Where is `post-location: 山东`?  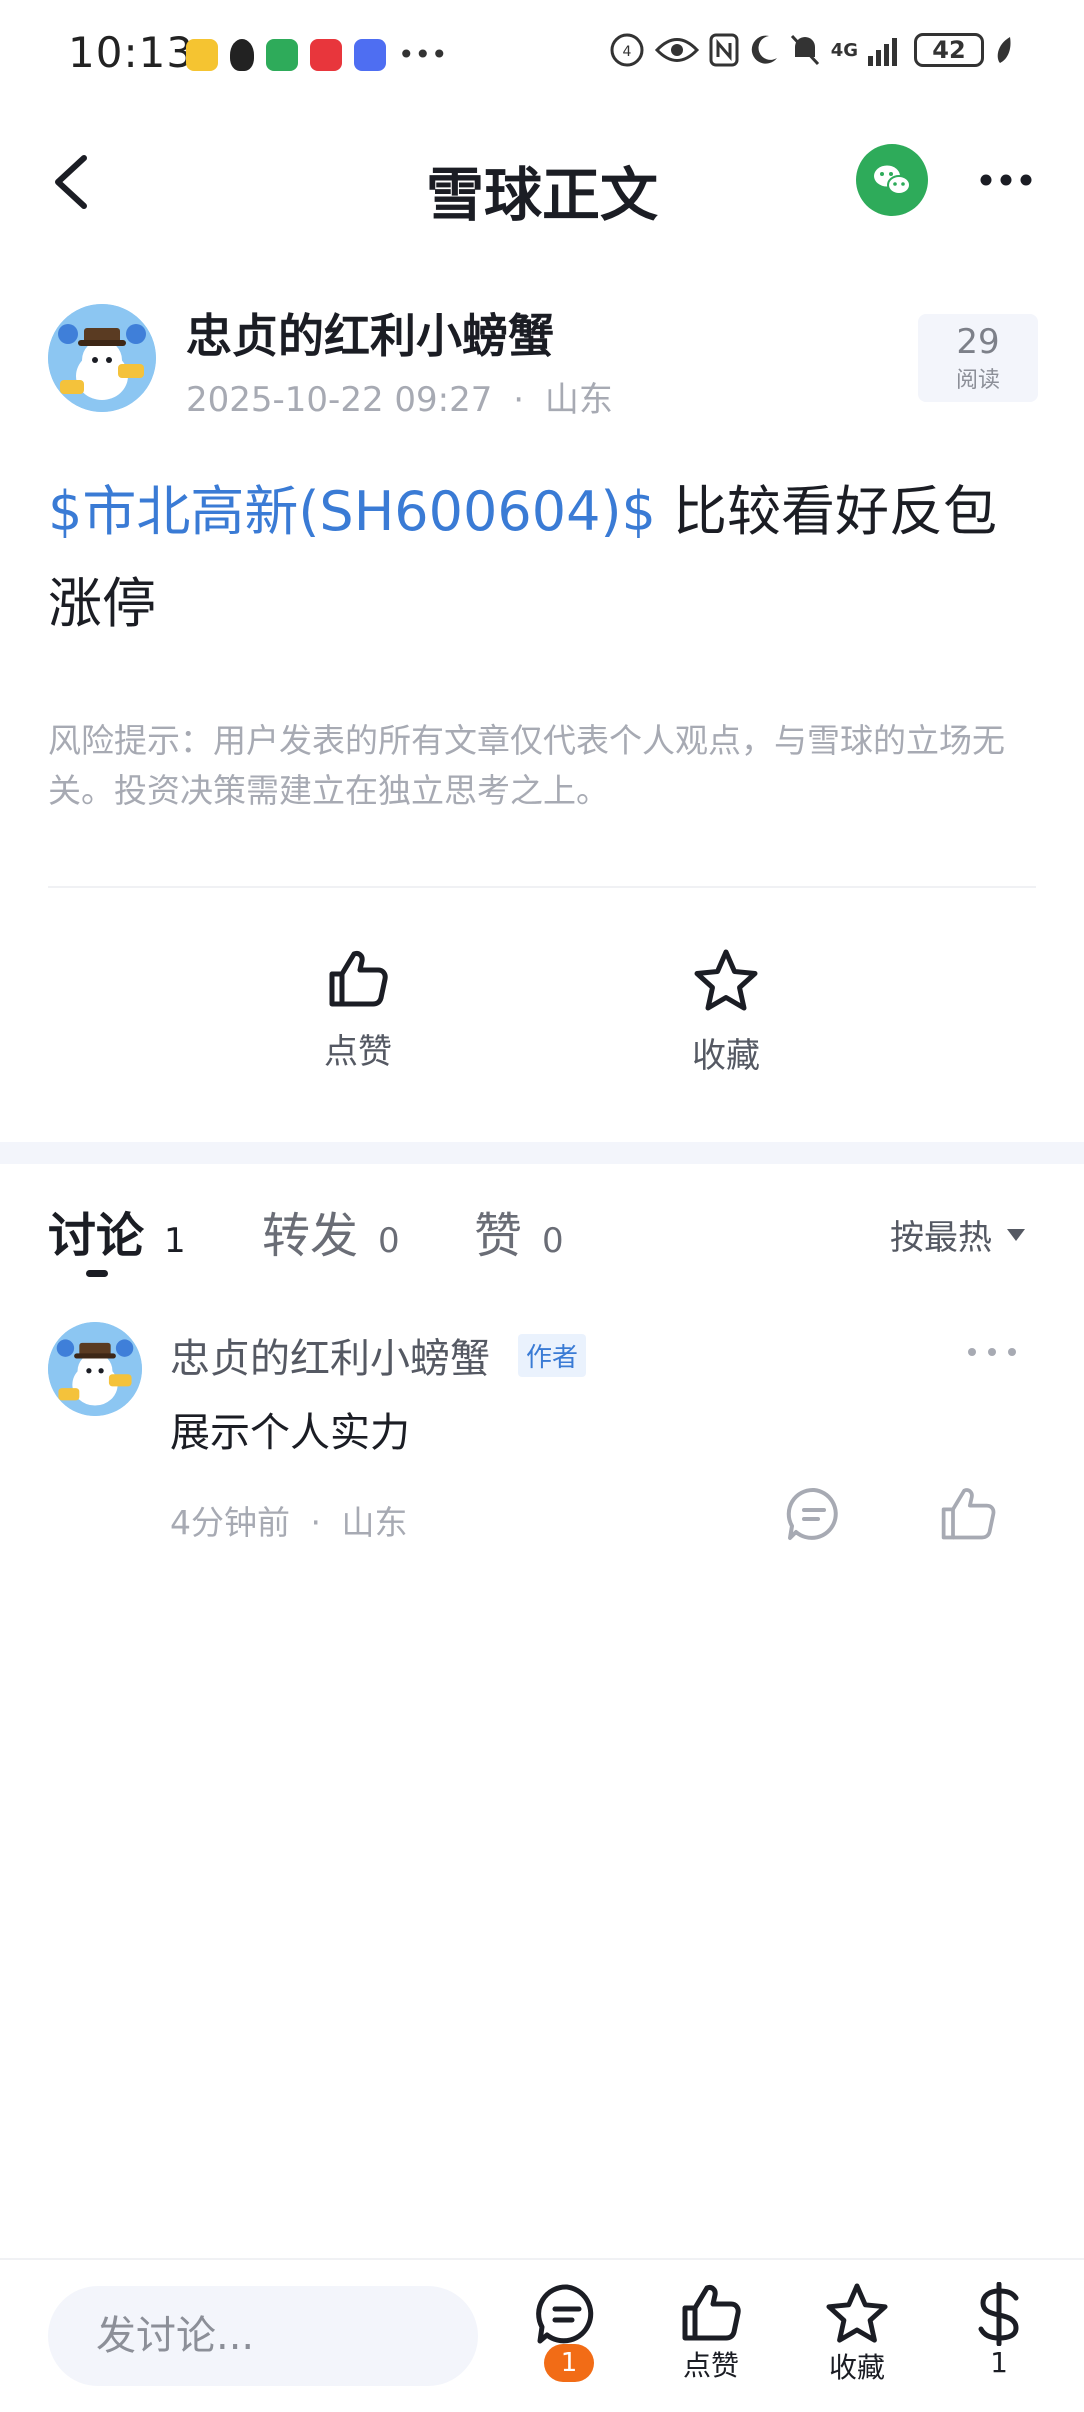 post-location: 山东 is located at coordinates (578, 400).